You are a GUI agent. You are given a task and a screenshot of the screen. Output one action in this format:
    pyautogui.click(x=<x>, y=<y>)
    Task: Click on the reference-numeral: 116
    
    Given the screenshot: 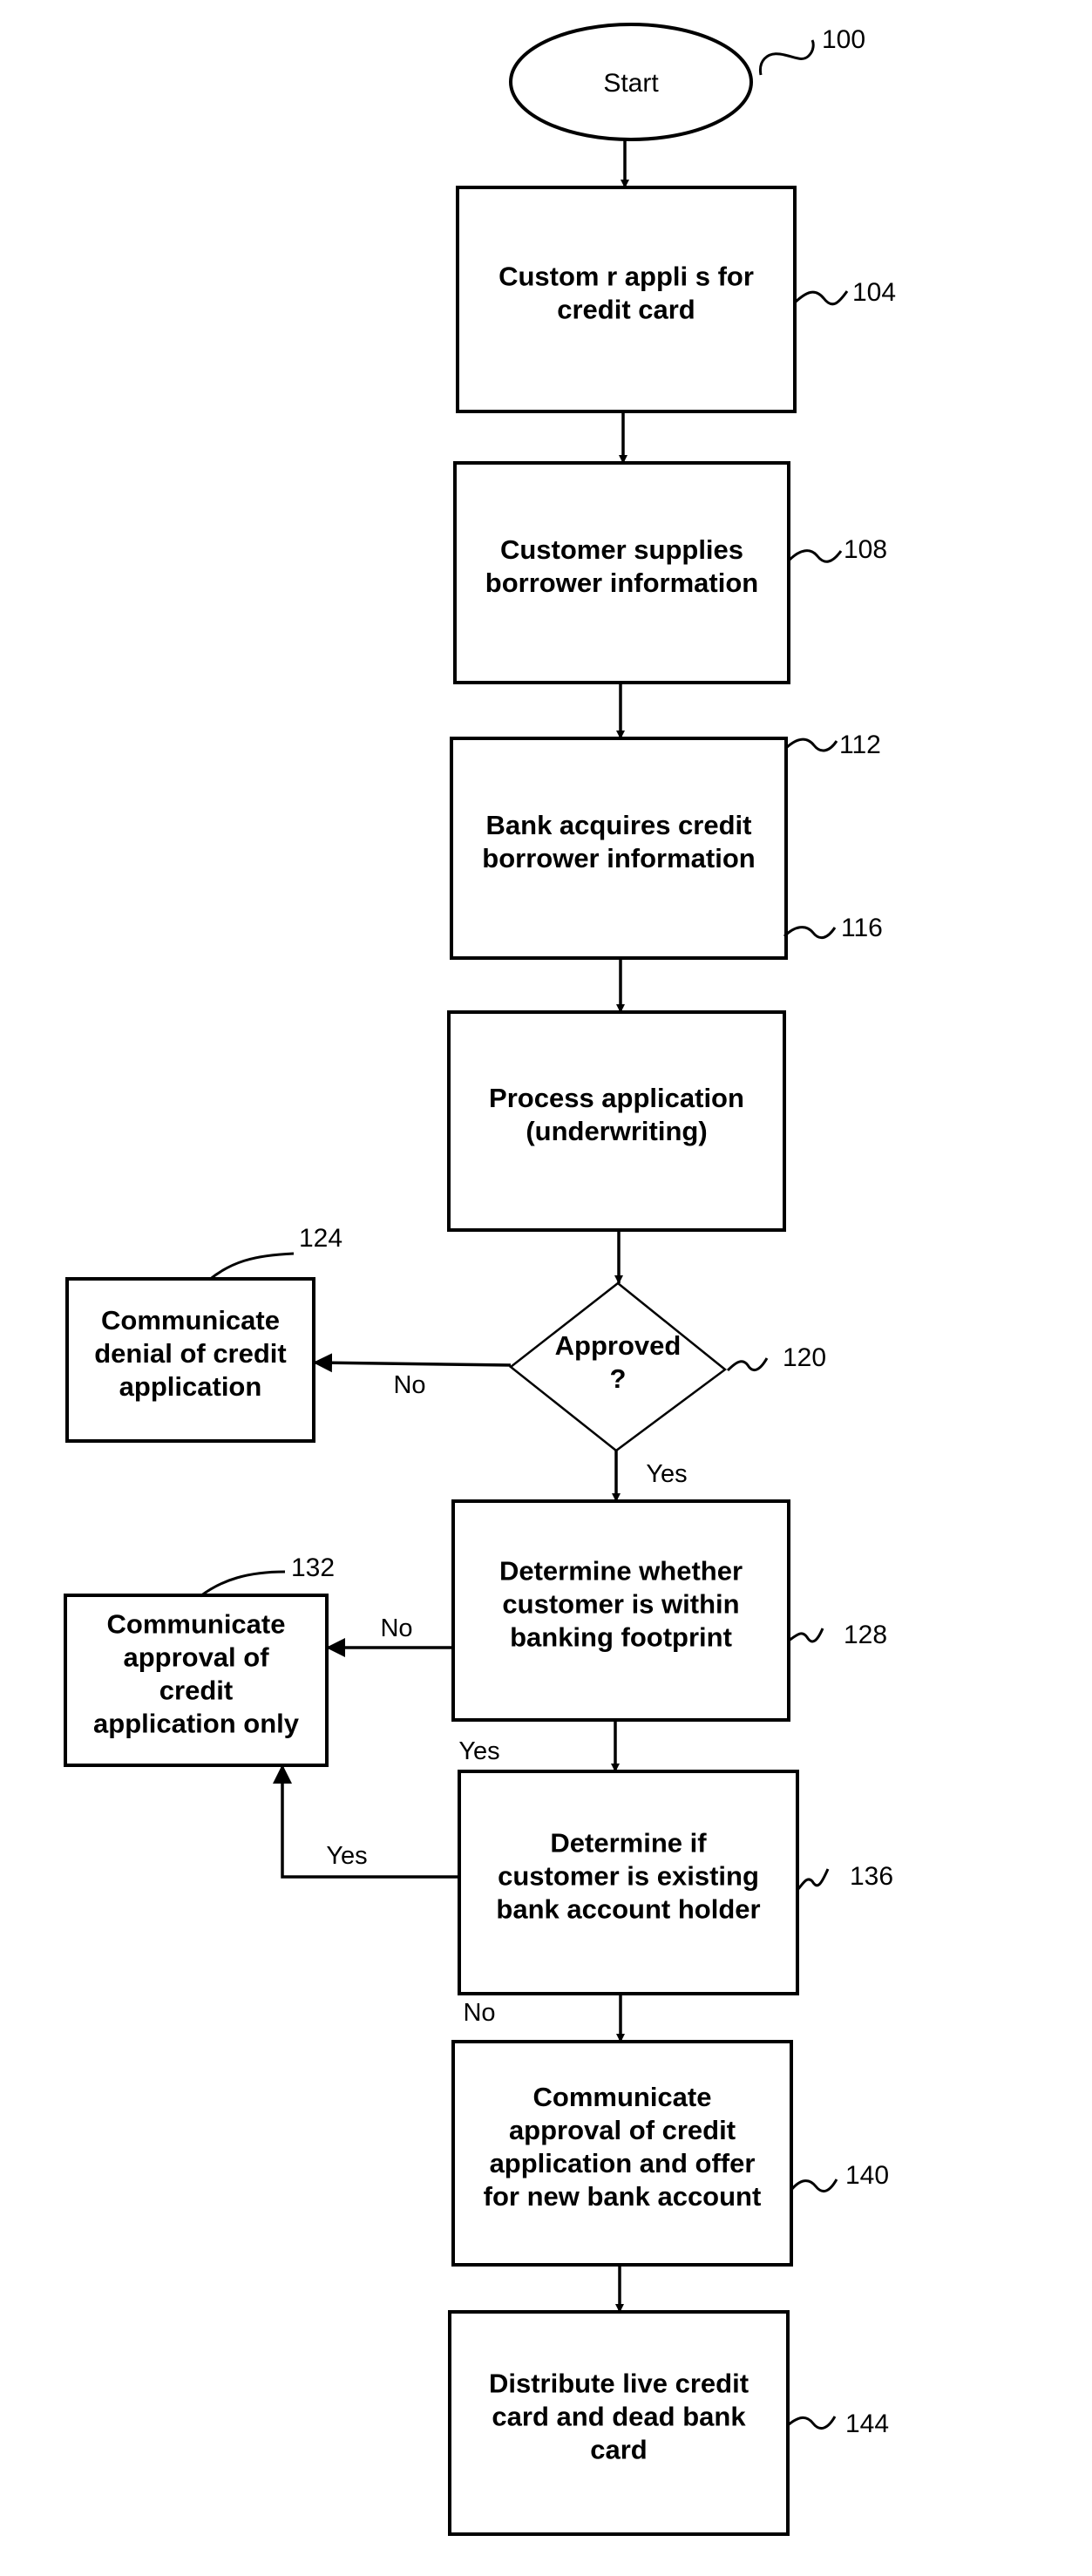 What is the action you would take?
    pyautogui.click(x=862, y=928)
    